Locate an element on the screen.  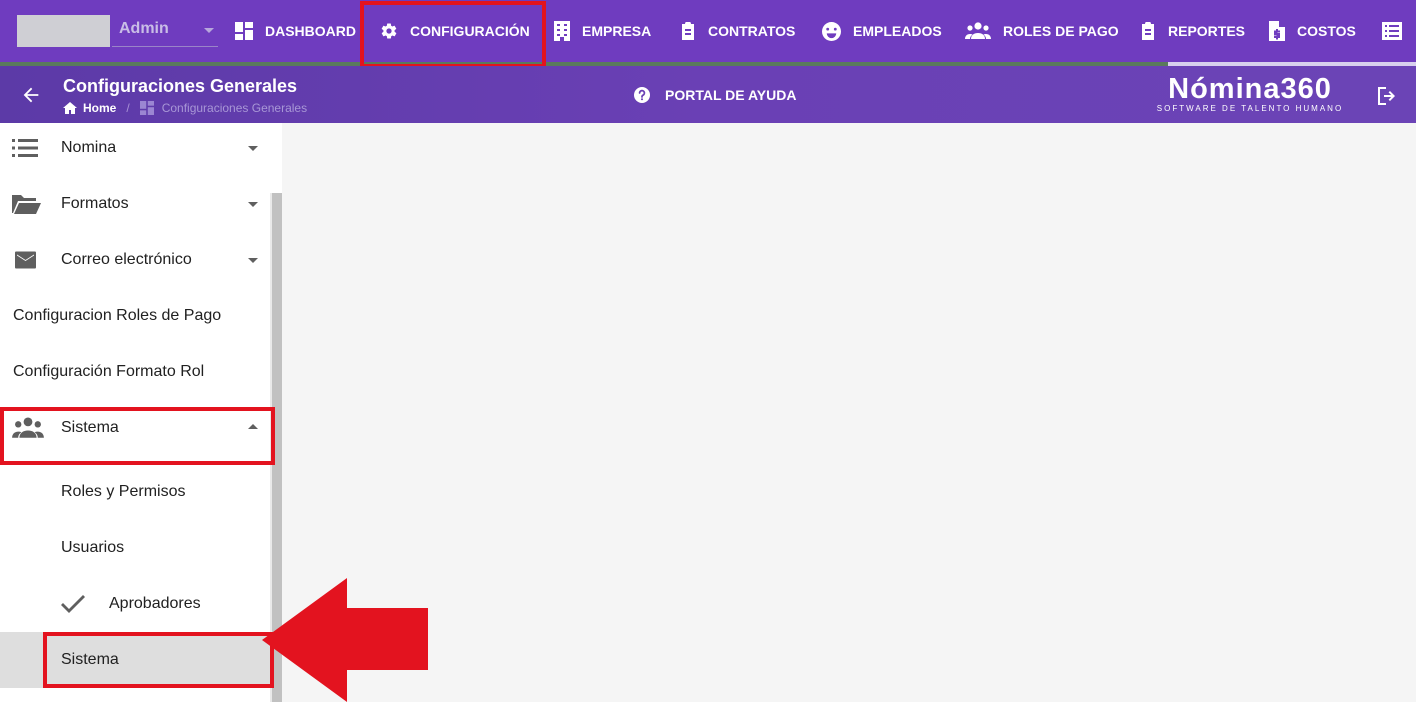
sidebar-item-label: Roles y Permisos is located at coordinates (123, 491).